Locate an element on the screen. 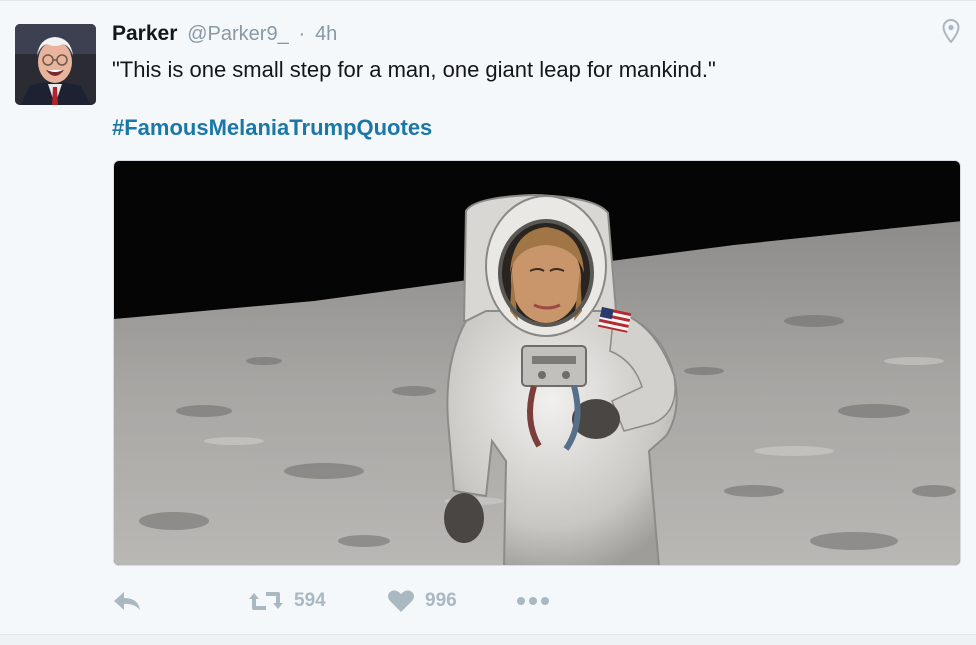 Image resolution: width=976 pixels, height=645 pixels. retweet-count: 594 is located at coordinates (310, 600).